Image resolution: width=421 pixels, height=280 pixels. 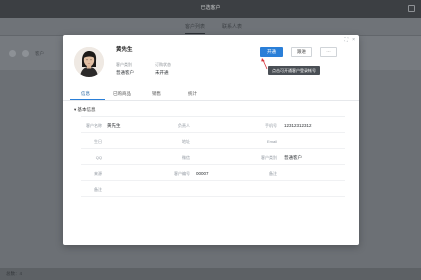 I want to click on window-title: 已选客户, so click(x=210, y=8).